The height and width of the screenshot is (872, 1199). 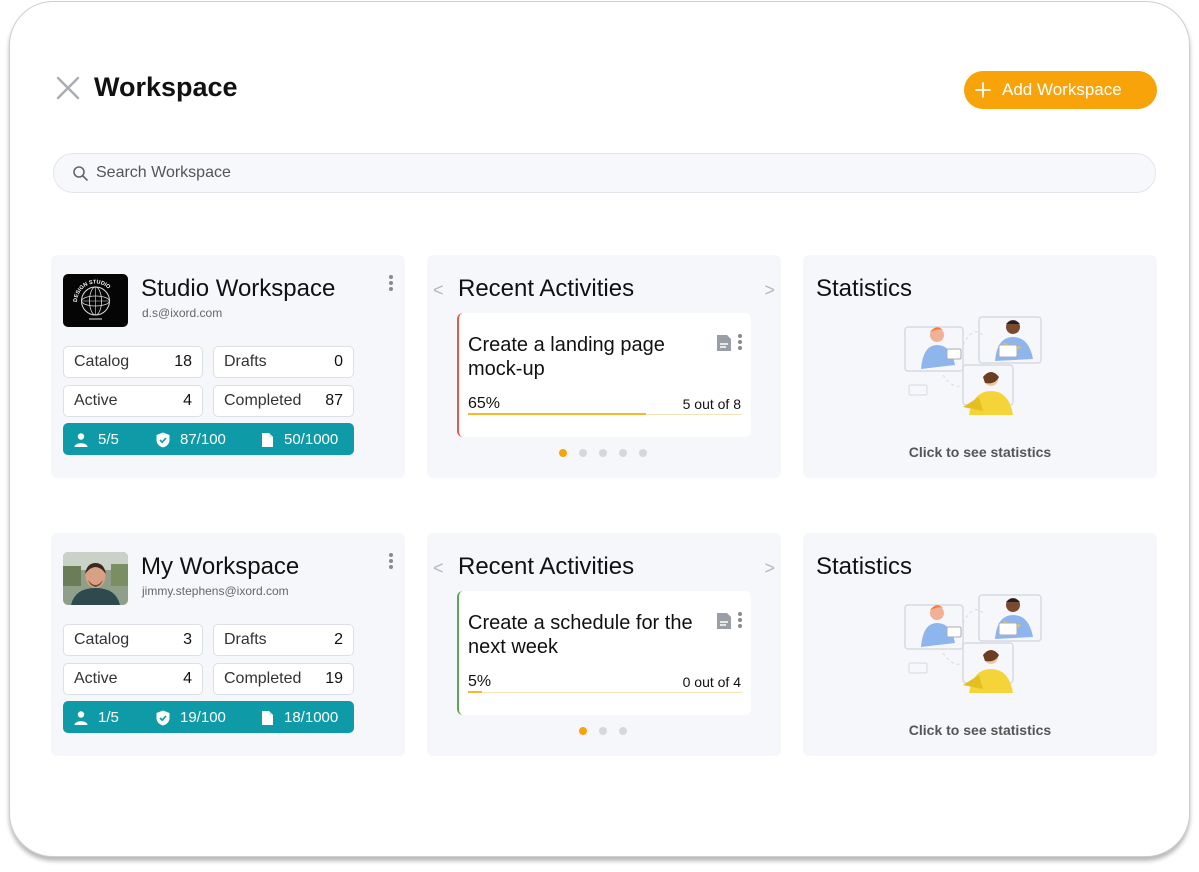 I want to click on active-value: 4, so click(x=187, y=400).